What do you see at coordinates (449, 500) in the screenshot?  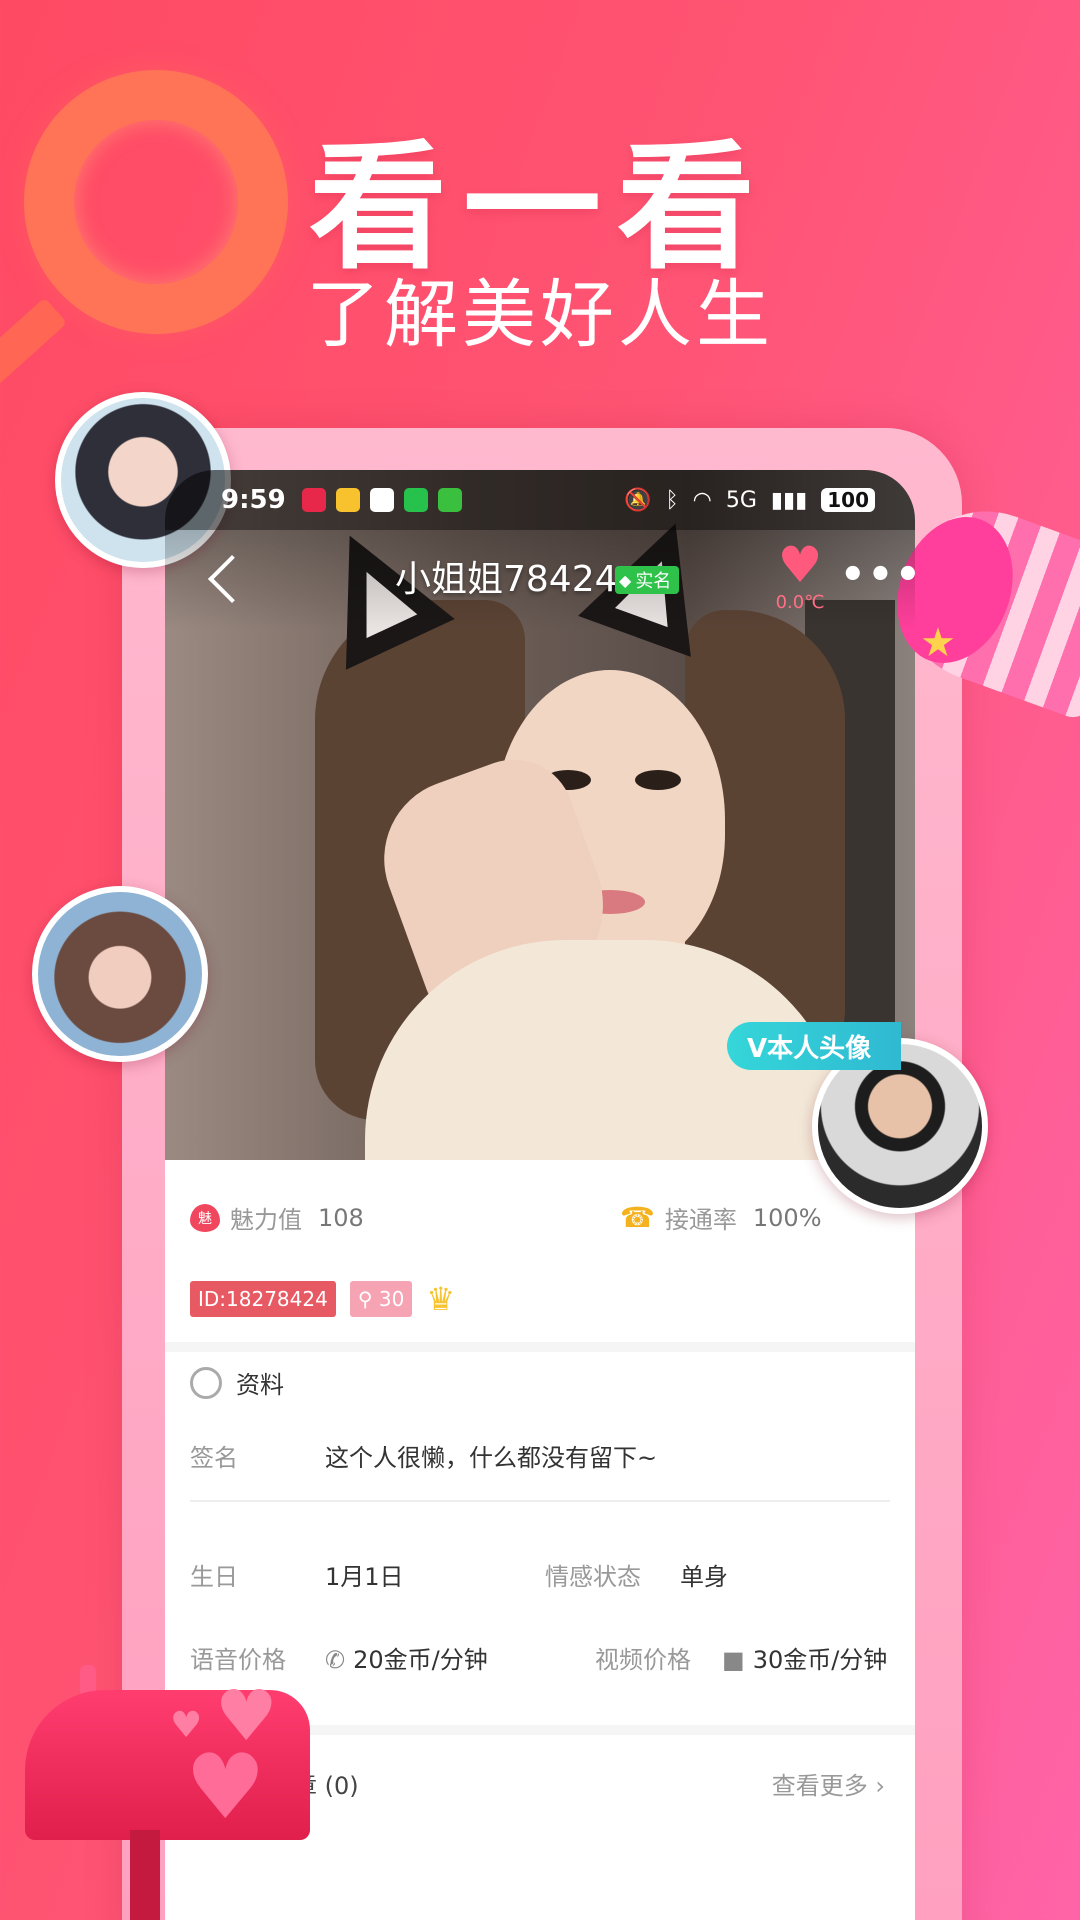 I see `store-app-icon` at bounding box center [449, 500].